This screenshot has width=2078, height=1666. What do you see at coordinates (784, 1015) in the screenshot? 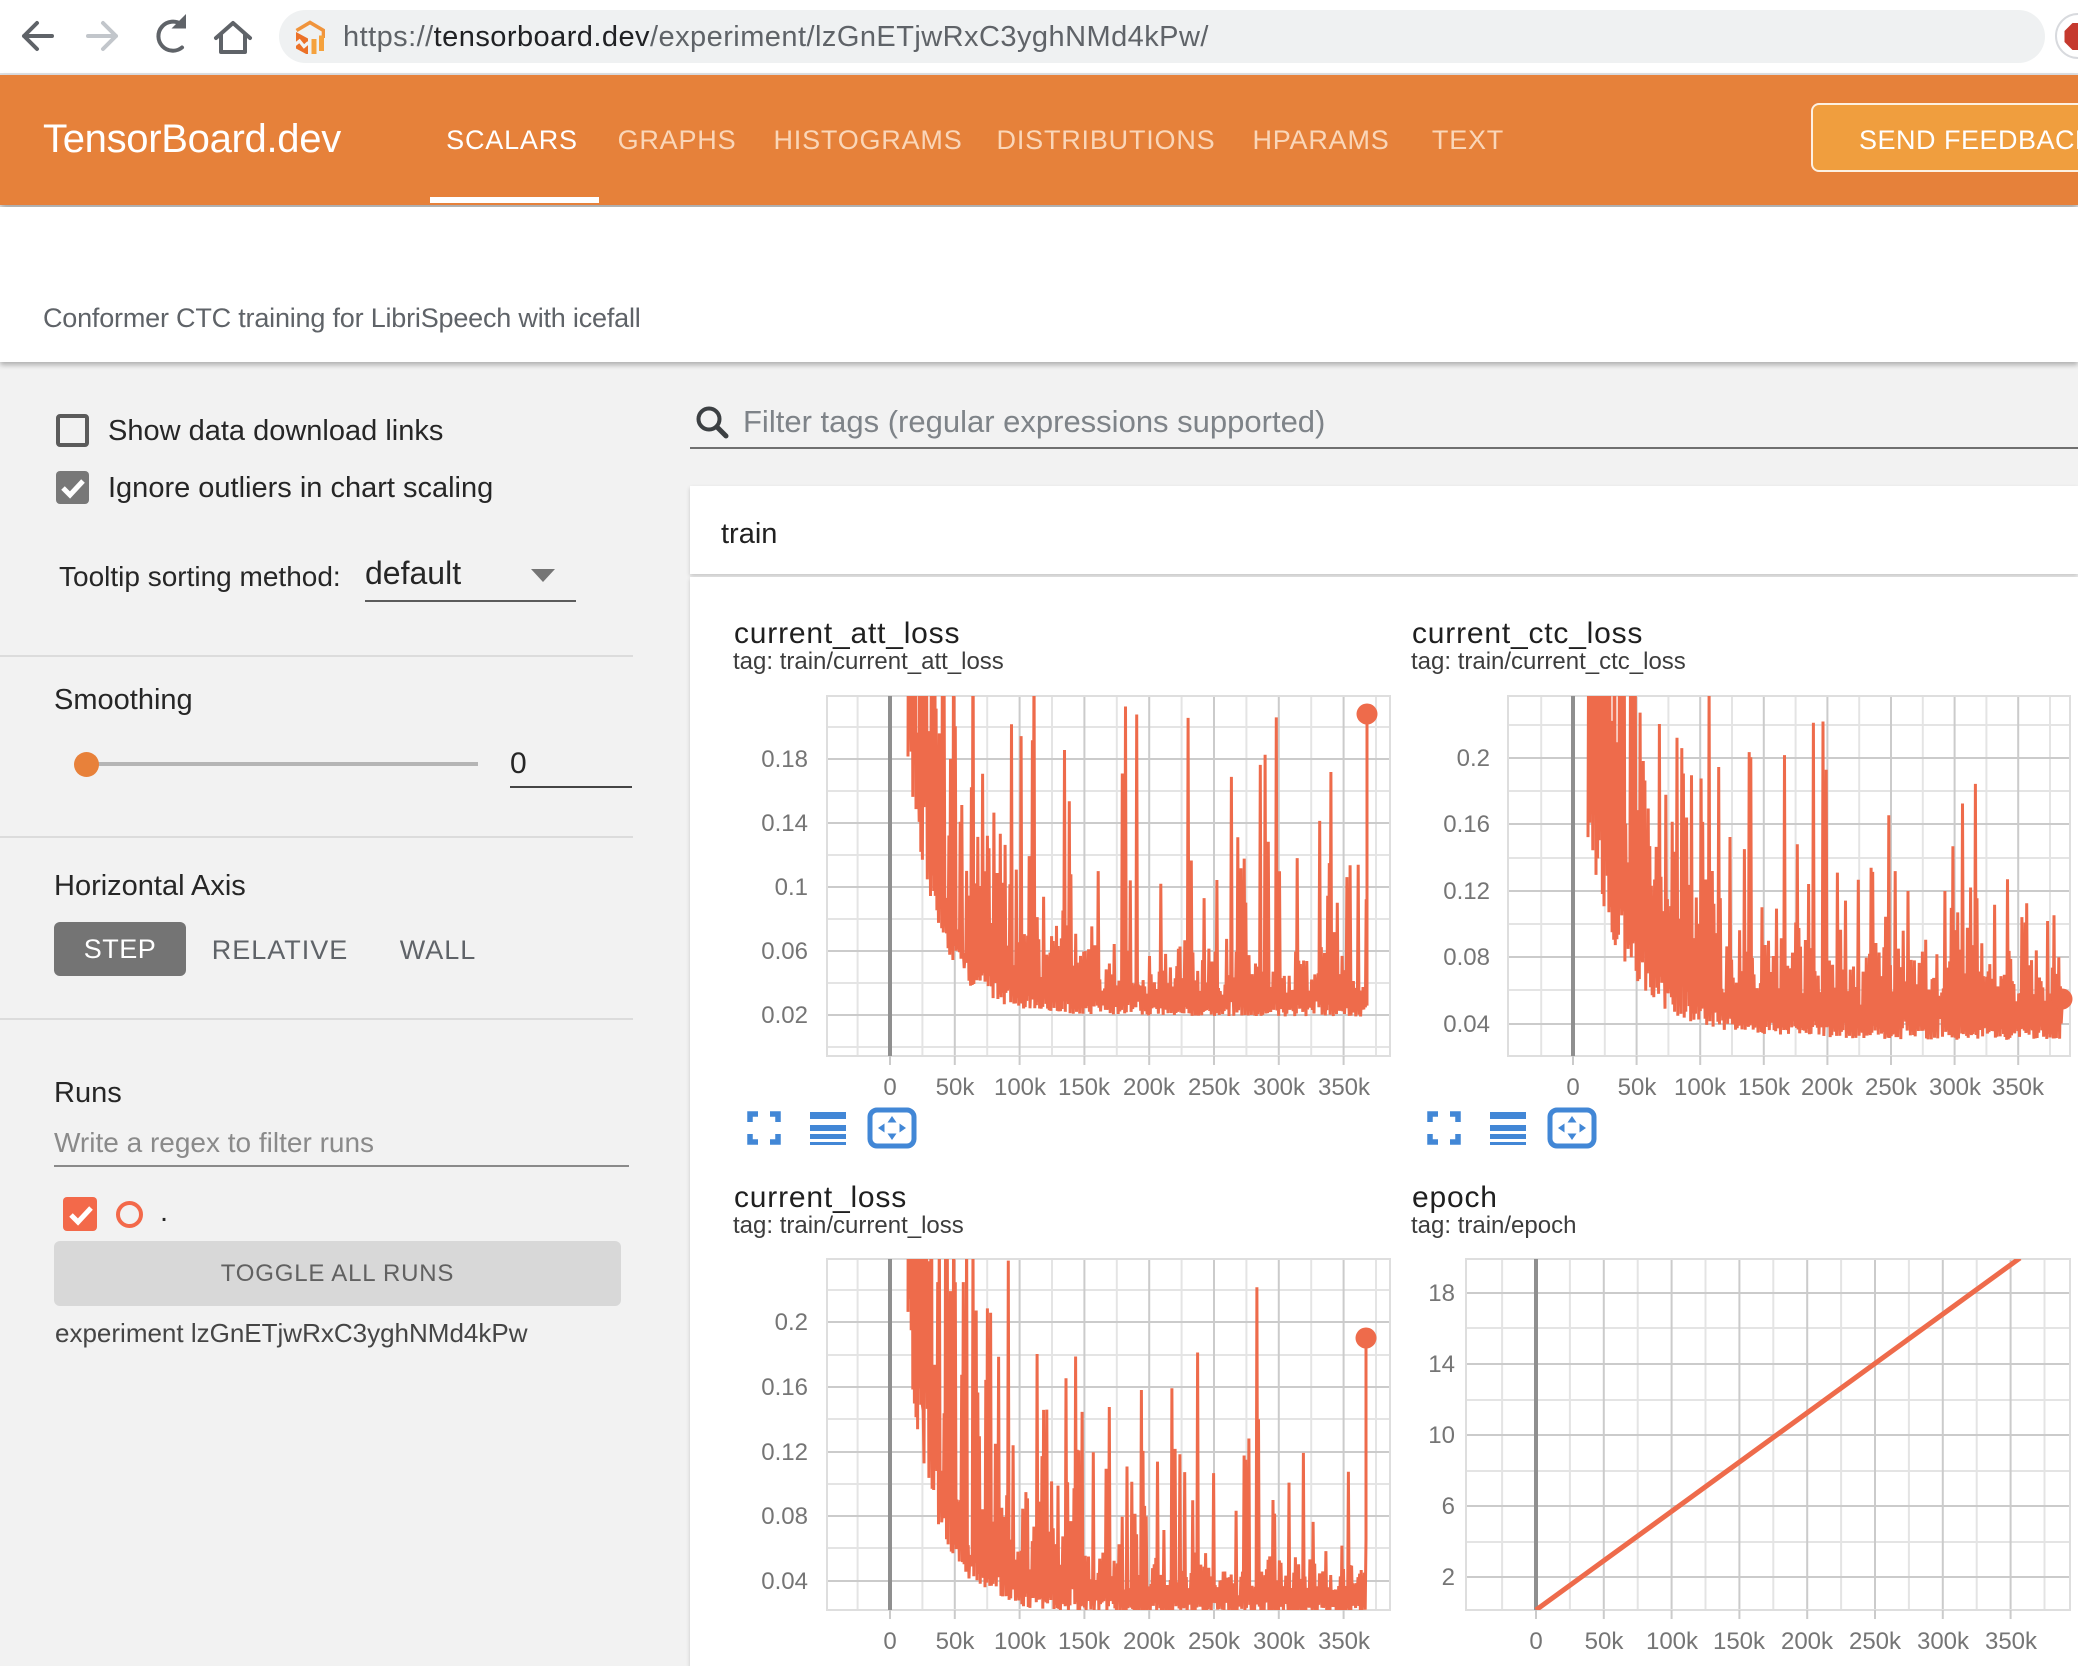
I see `svg-text: 0.02` at bounding box center [784, 1015].